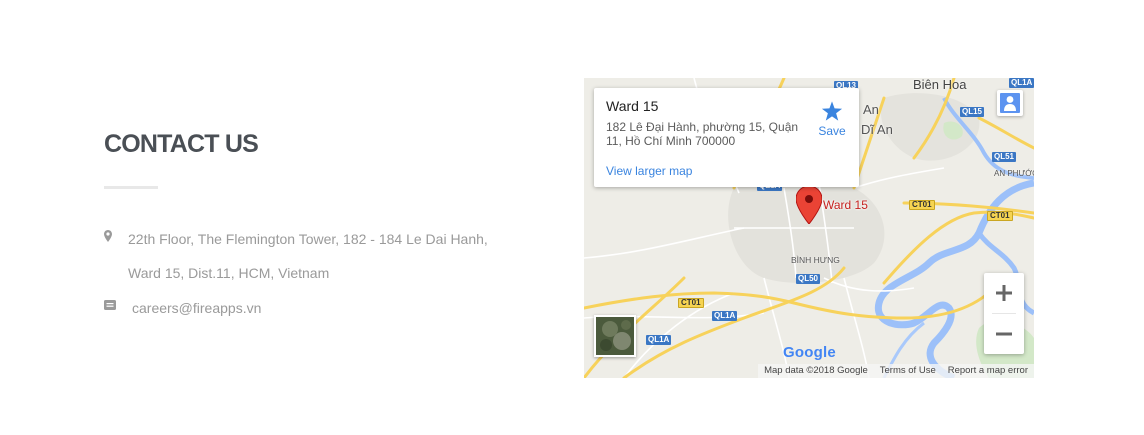 The height and width of the screenshot is (435, 1144). I want to click on street-view-pegman-button, so click(1010, 103).